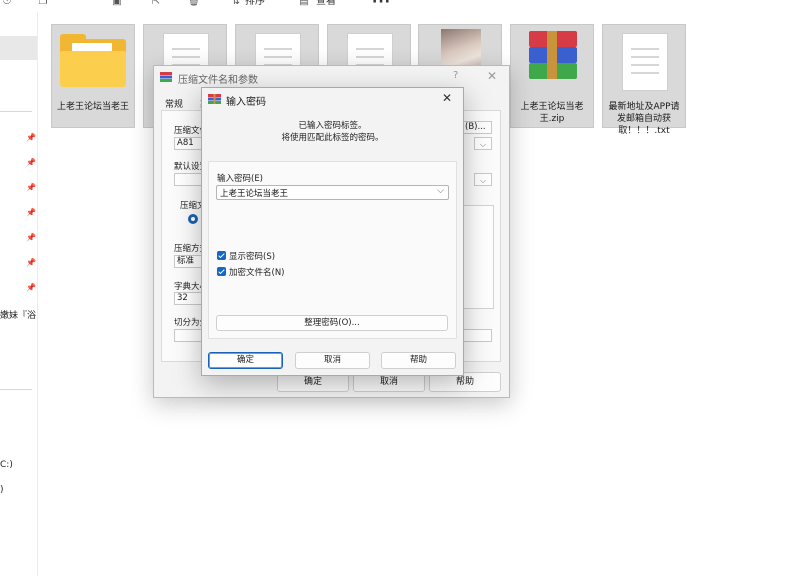  What do you see at coordinates (18, 48) in the screenshot?
I see `nav-selected-item` at bounding box center [18, 48].